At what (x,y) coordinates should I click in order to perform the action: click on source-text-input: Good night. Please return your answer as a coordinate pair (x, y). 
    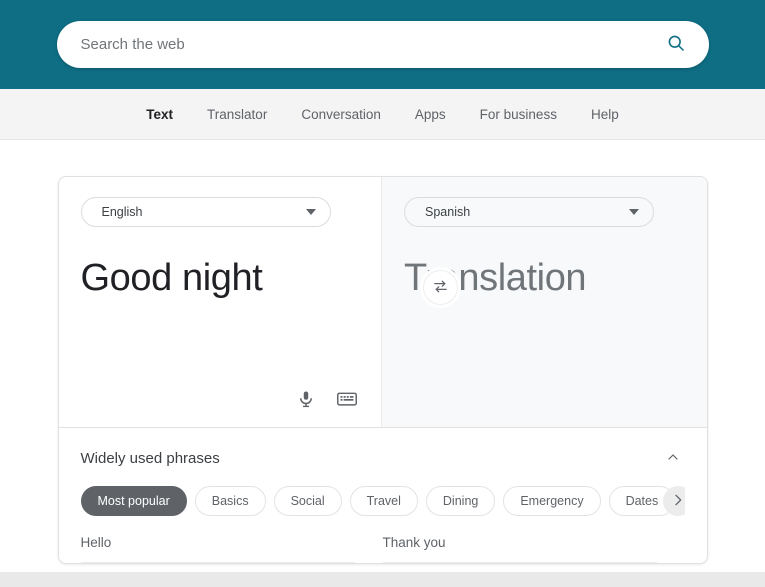
    Looking at the image, I should click on (220, 287).